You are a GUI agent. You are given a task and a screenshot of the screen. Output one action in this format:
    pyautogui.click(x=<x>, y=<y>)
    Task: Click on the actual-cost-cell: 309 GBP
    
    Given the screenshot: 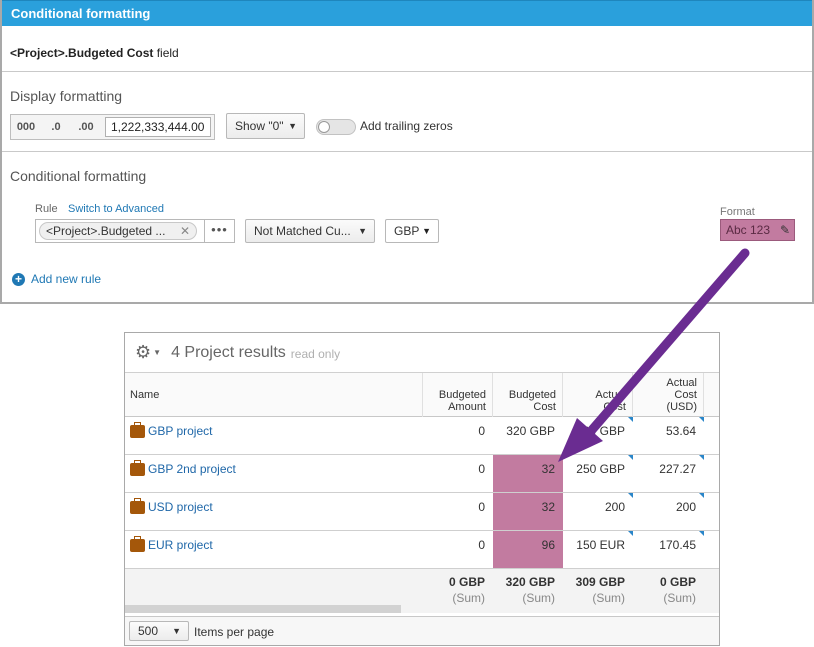 What is the action you would take?
    pyautogui.click(x=598, y=435)
    